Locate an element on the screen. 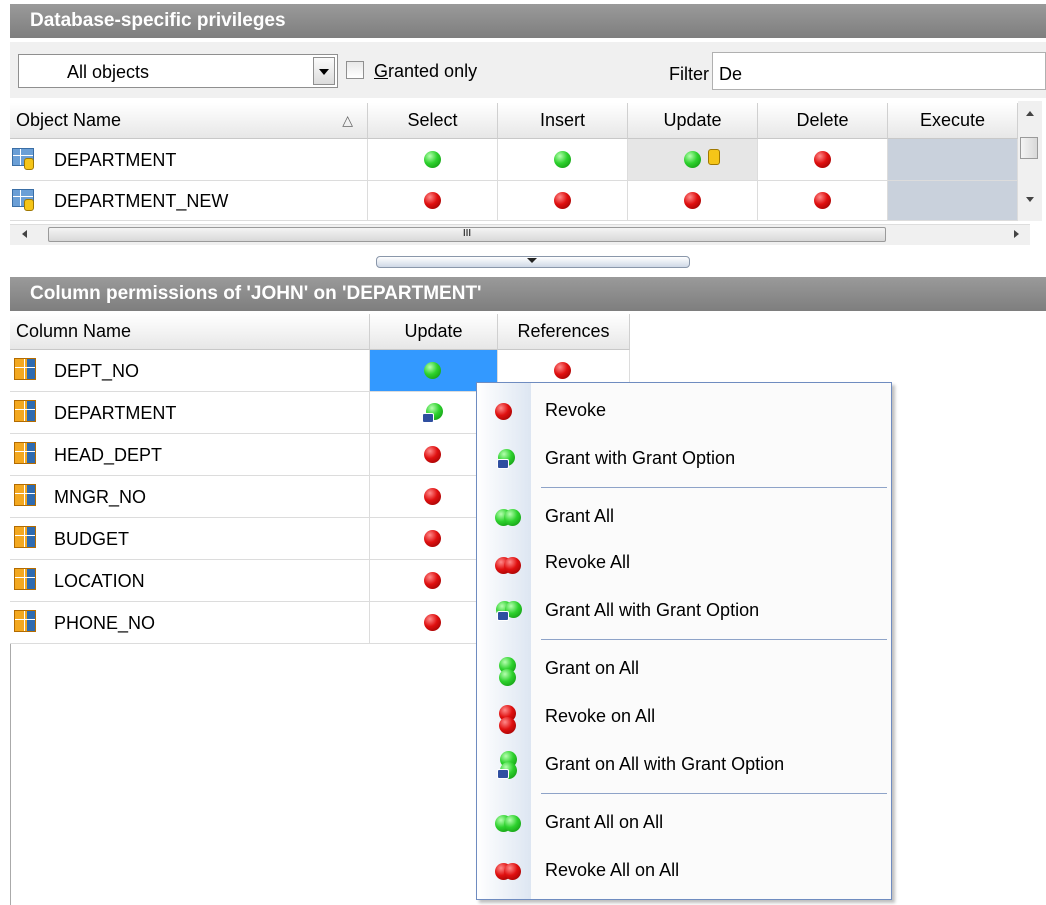 This screenshot has height=905, width=1046. scroll-right-icon is located at coordinates (1016, 234).